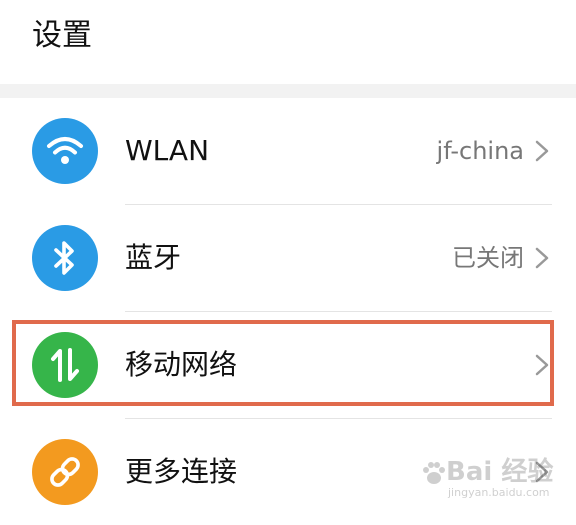 The height and width of the screenshot is (525, 576). What do you see at coordinates (153, 257) in the screenshot?
I see `settings-item-label: 蓝牙` at bounding box center [153, 257].